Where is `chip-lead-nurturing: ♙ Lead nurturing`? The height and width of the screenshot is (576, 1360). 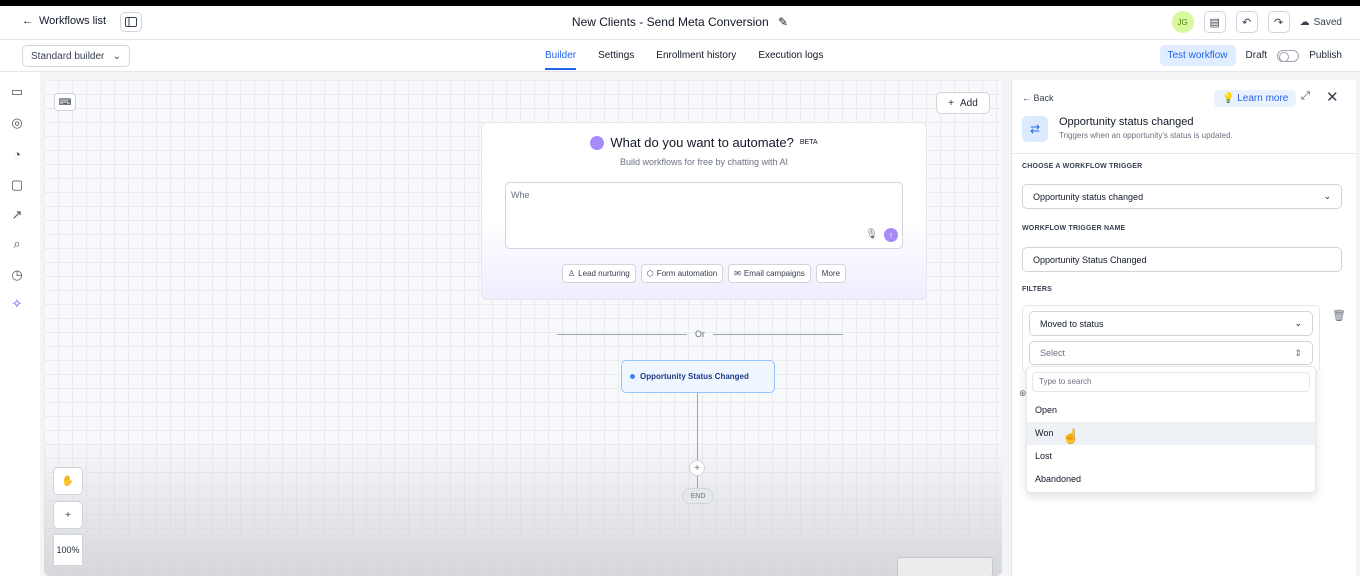
chip-lead-nurturing: ♙ Lead nurturing is located at coordinates (598, 273).